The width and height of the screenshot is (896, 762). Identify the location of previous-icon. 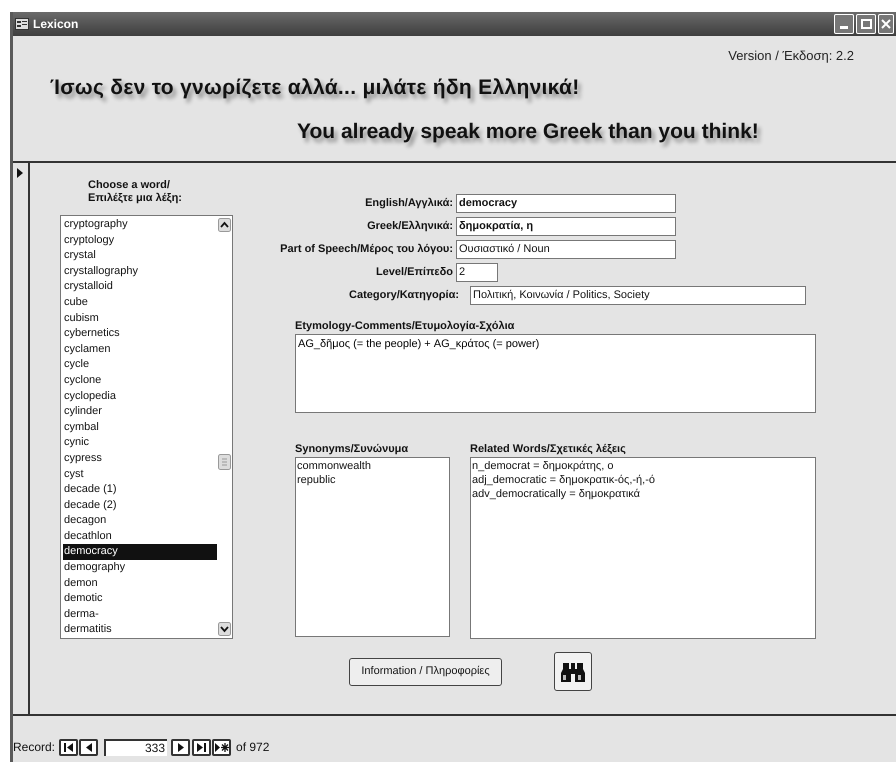
(89, 747).